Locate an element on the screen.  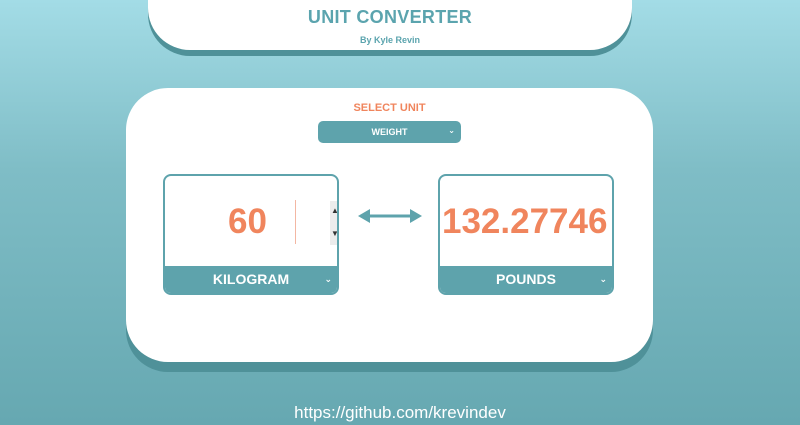
from-value-input: 60 ▲ ▼ is located at coordinates (251, 222).